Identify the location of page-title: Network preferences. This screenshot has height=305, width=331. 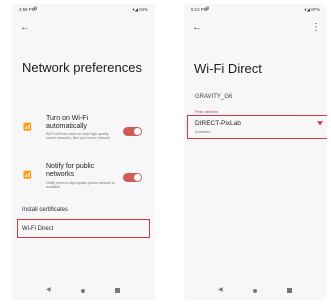
(82, 67).